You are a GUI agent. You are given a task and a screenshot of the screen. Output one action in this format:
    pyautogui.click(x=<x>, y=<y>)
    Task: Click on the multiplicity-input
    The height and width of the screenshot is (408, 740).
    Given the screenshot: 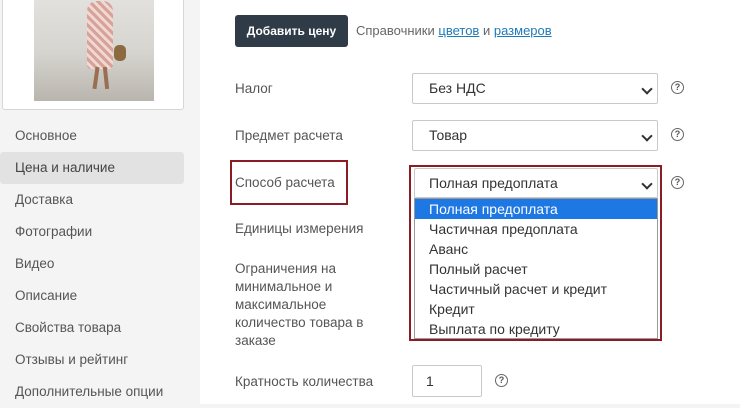 What is the action you would take?
    pyautogui.click(x=447, y=381)
    